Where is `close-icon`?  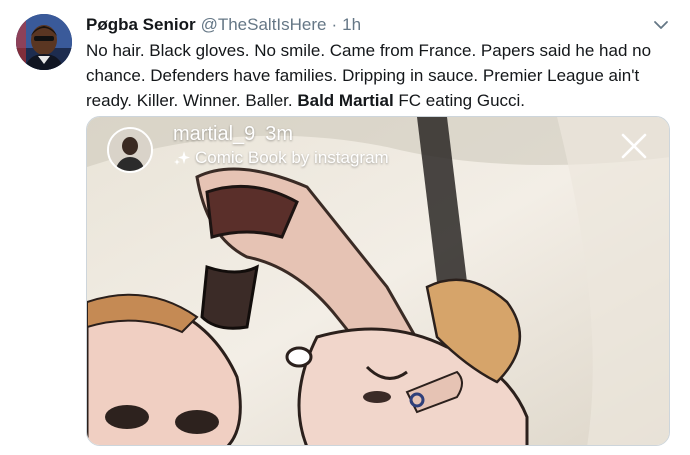
close-icon is located at coordinates (634, 146).